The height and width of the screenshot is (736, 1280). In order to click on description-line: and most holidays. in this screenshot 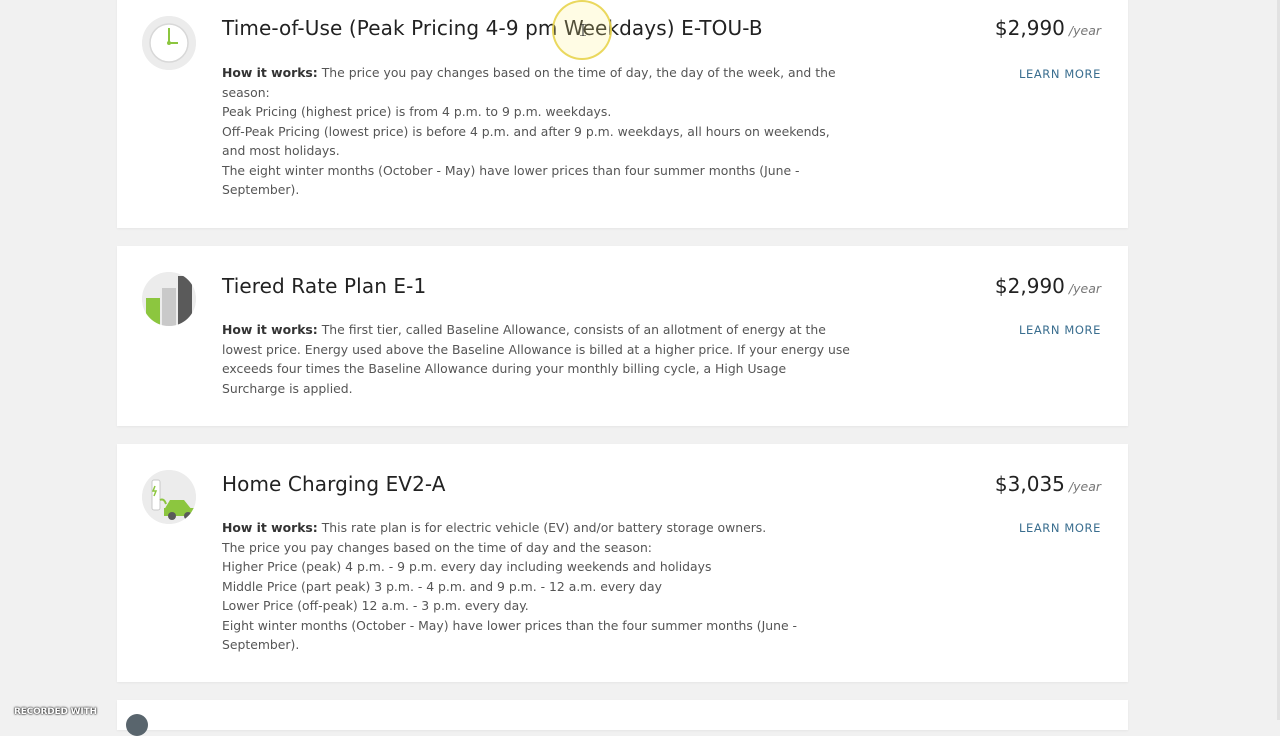, I will do `click(281, 150)`.